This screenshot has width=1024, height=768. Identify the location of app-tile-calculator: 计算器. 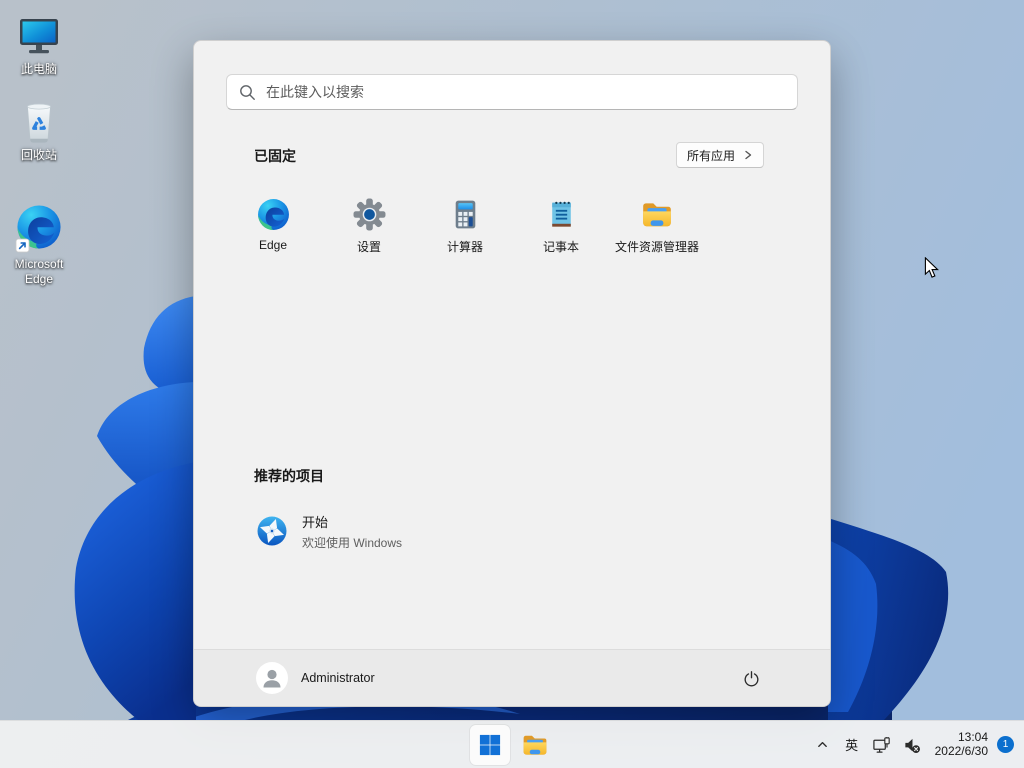
(465, 230).